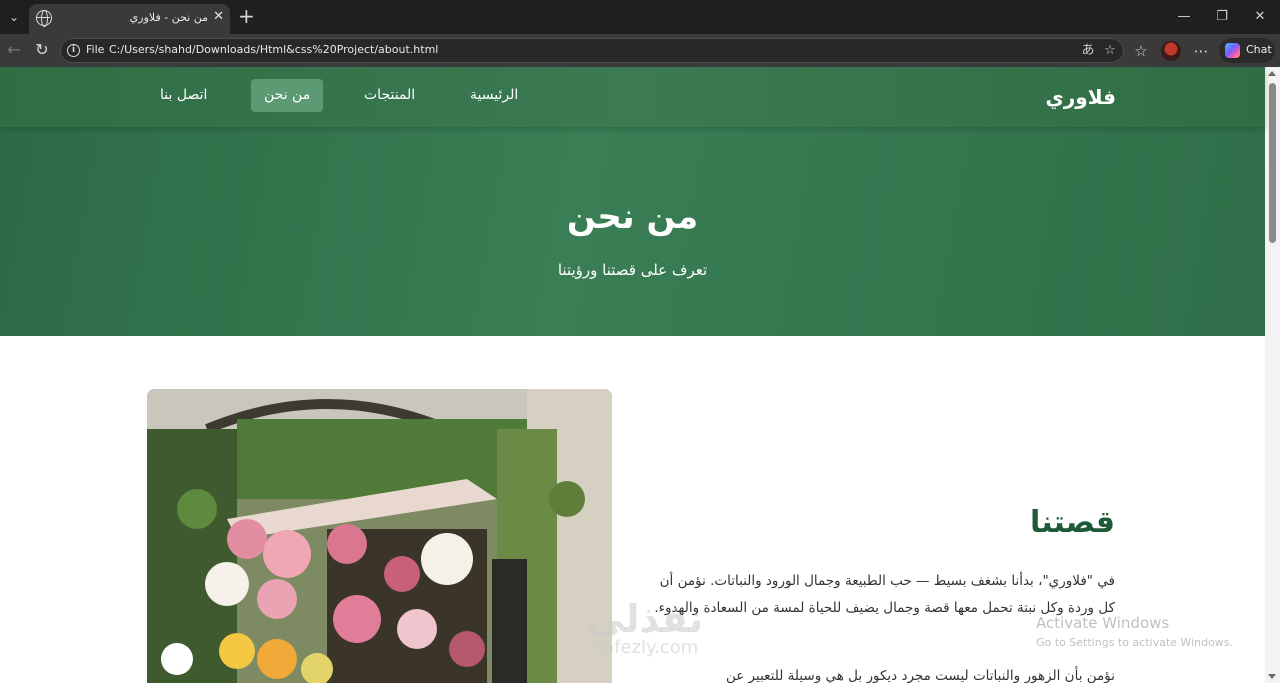 The height and width of the screenshot is (683, 1280). Describe the element at coordinates (246, 16) in the screenshot. I see `new-tab-button: +` at that location.